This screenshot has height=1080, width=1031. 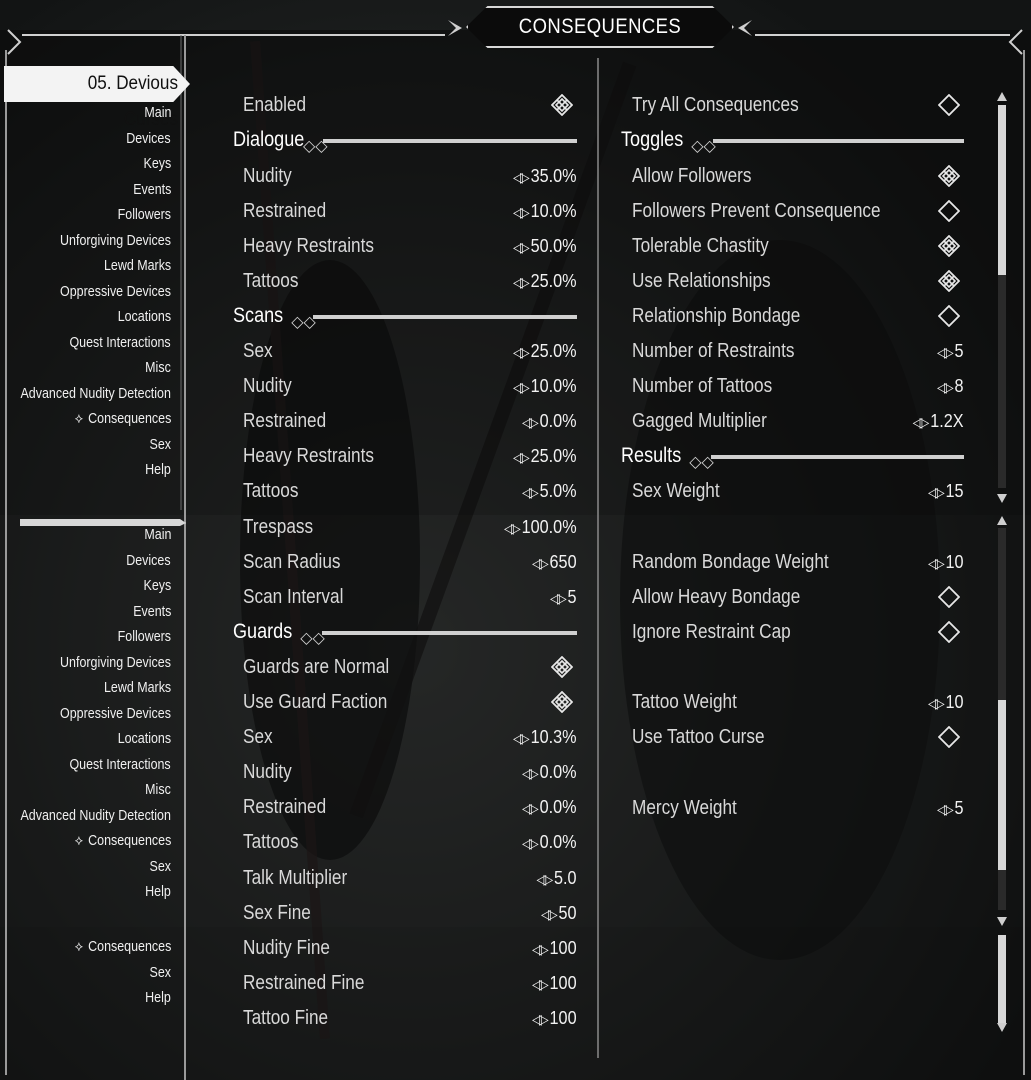 What do you see at coordinates (558, 421) in the screenshot?
I see `setting-value: 0.0%` at bounding box center [558, 421].